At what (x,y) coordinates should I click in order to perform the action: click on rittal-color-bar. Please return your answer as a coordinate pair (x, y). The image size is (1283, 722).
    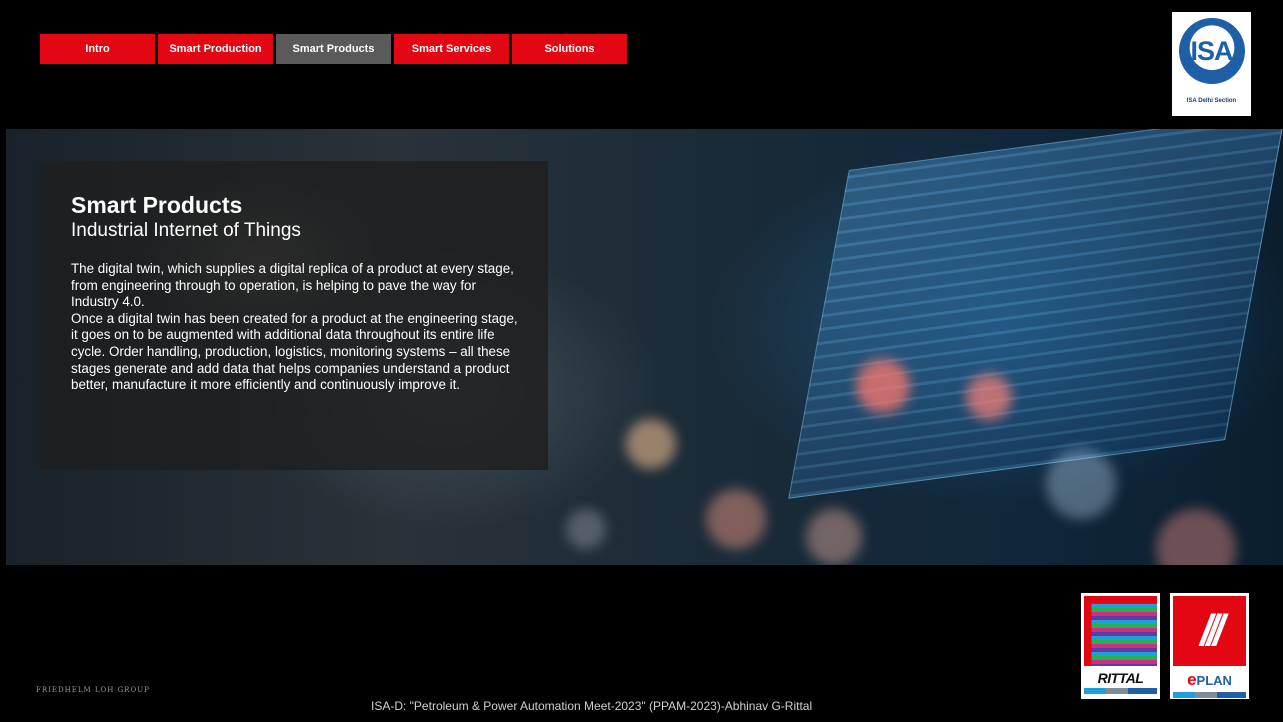
    Looking at the image, I should click on (1120, 691).